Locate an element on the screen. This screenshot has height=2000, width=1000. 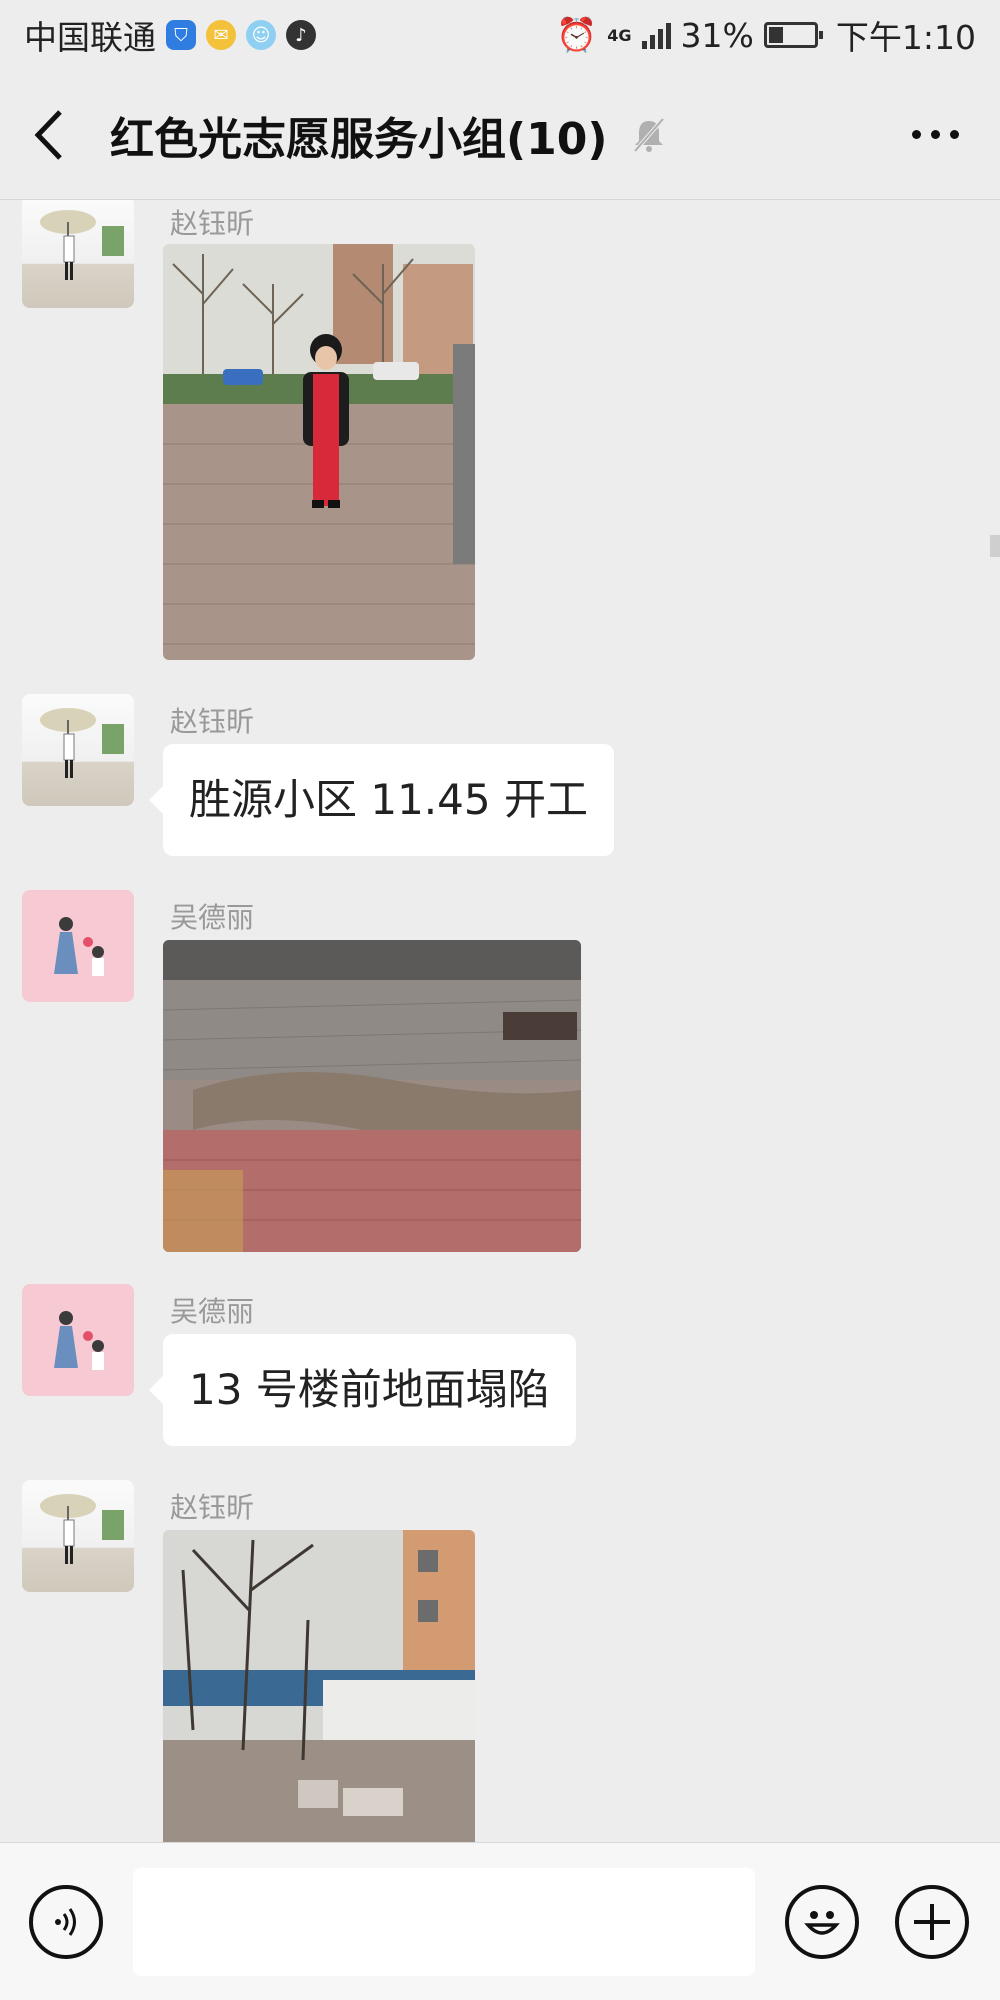
voice-input-button is located at coordinates (66, 1921).